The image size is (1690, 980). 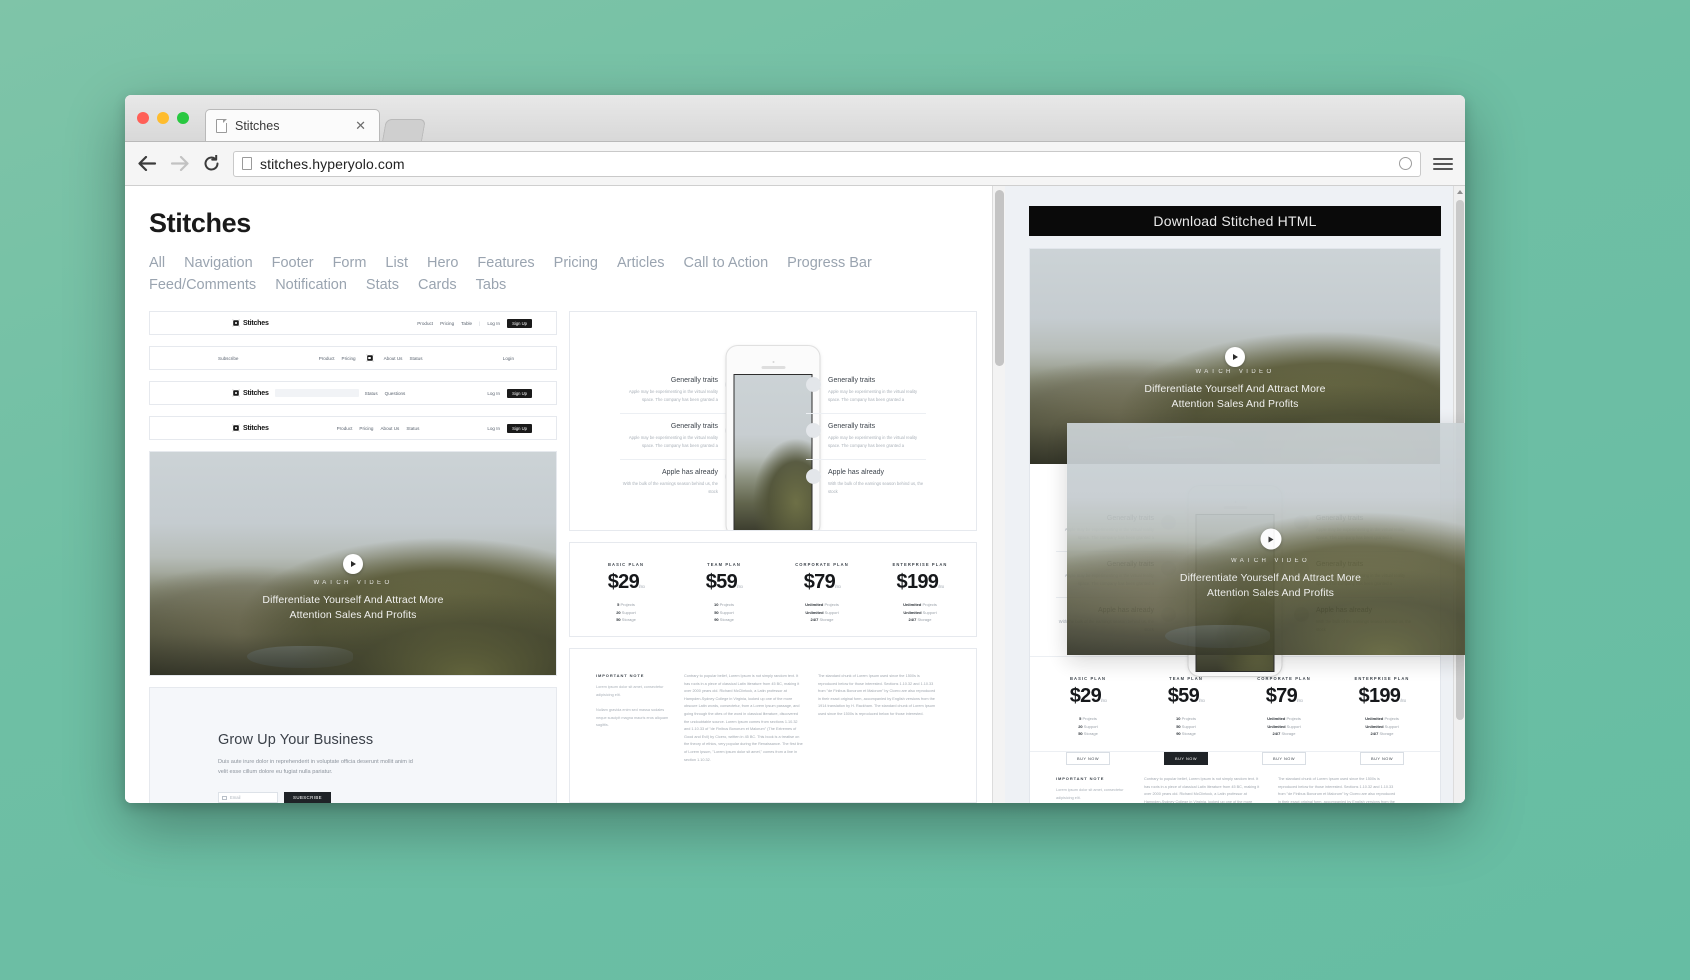 What do you see at coordinates (1460, 192) in the screenshot?
I see `scroll-up-arrow-icon` at bounding box center [1460, 192].